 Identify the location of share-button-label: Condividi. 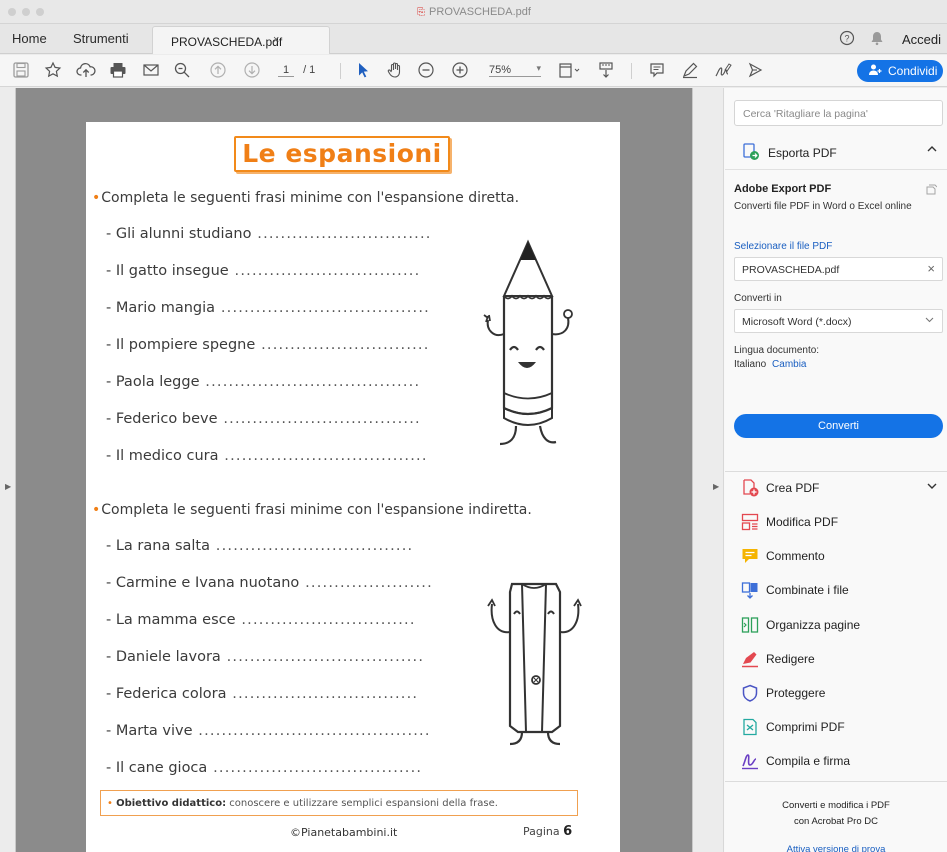
(913, 71).